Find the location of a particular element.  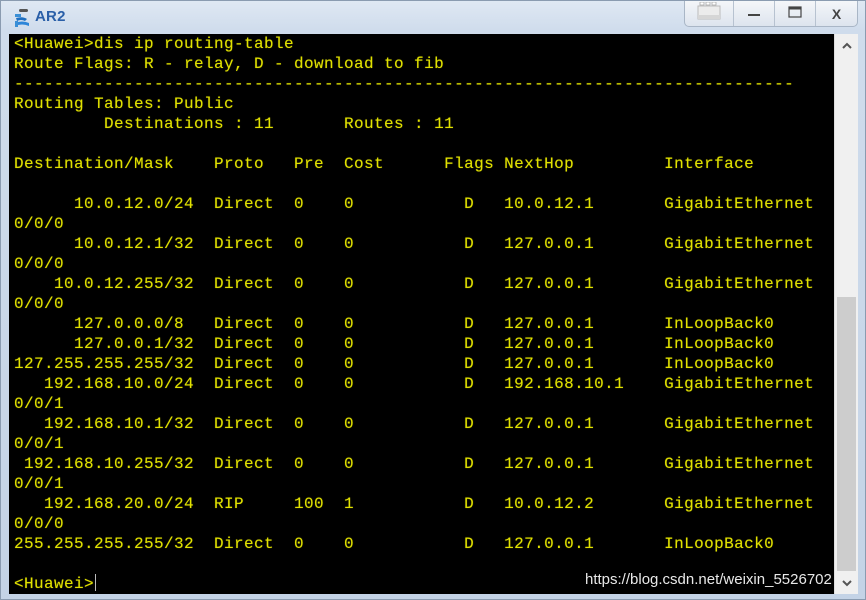

terminal-line: Destinations : 11 Routes : 11 is located at coordinates (234, 124).